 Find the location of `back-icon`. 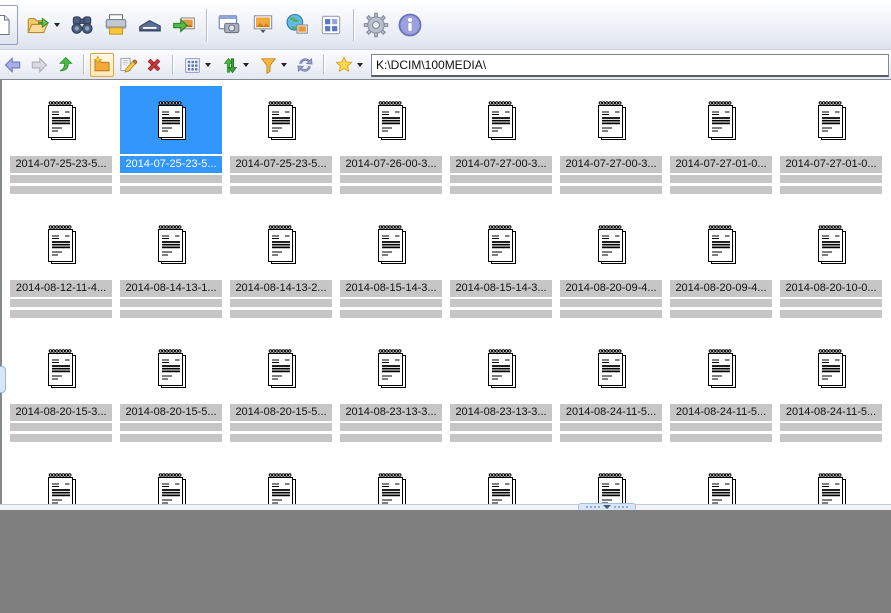

back-icon is located at coordinates (12, 65).